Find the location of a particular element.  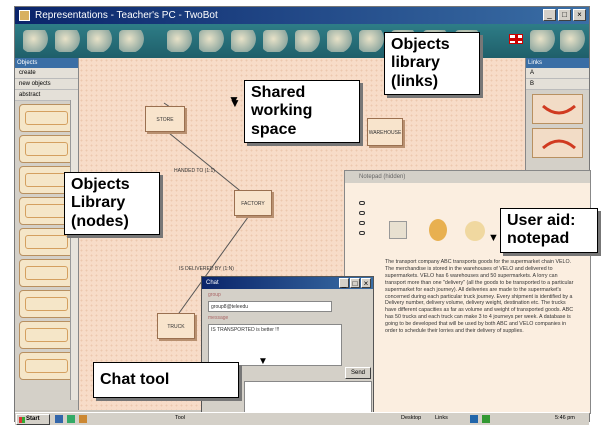

links-panel-title: Links is located at coordinates (557, 63).